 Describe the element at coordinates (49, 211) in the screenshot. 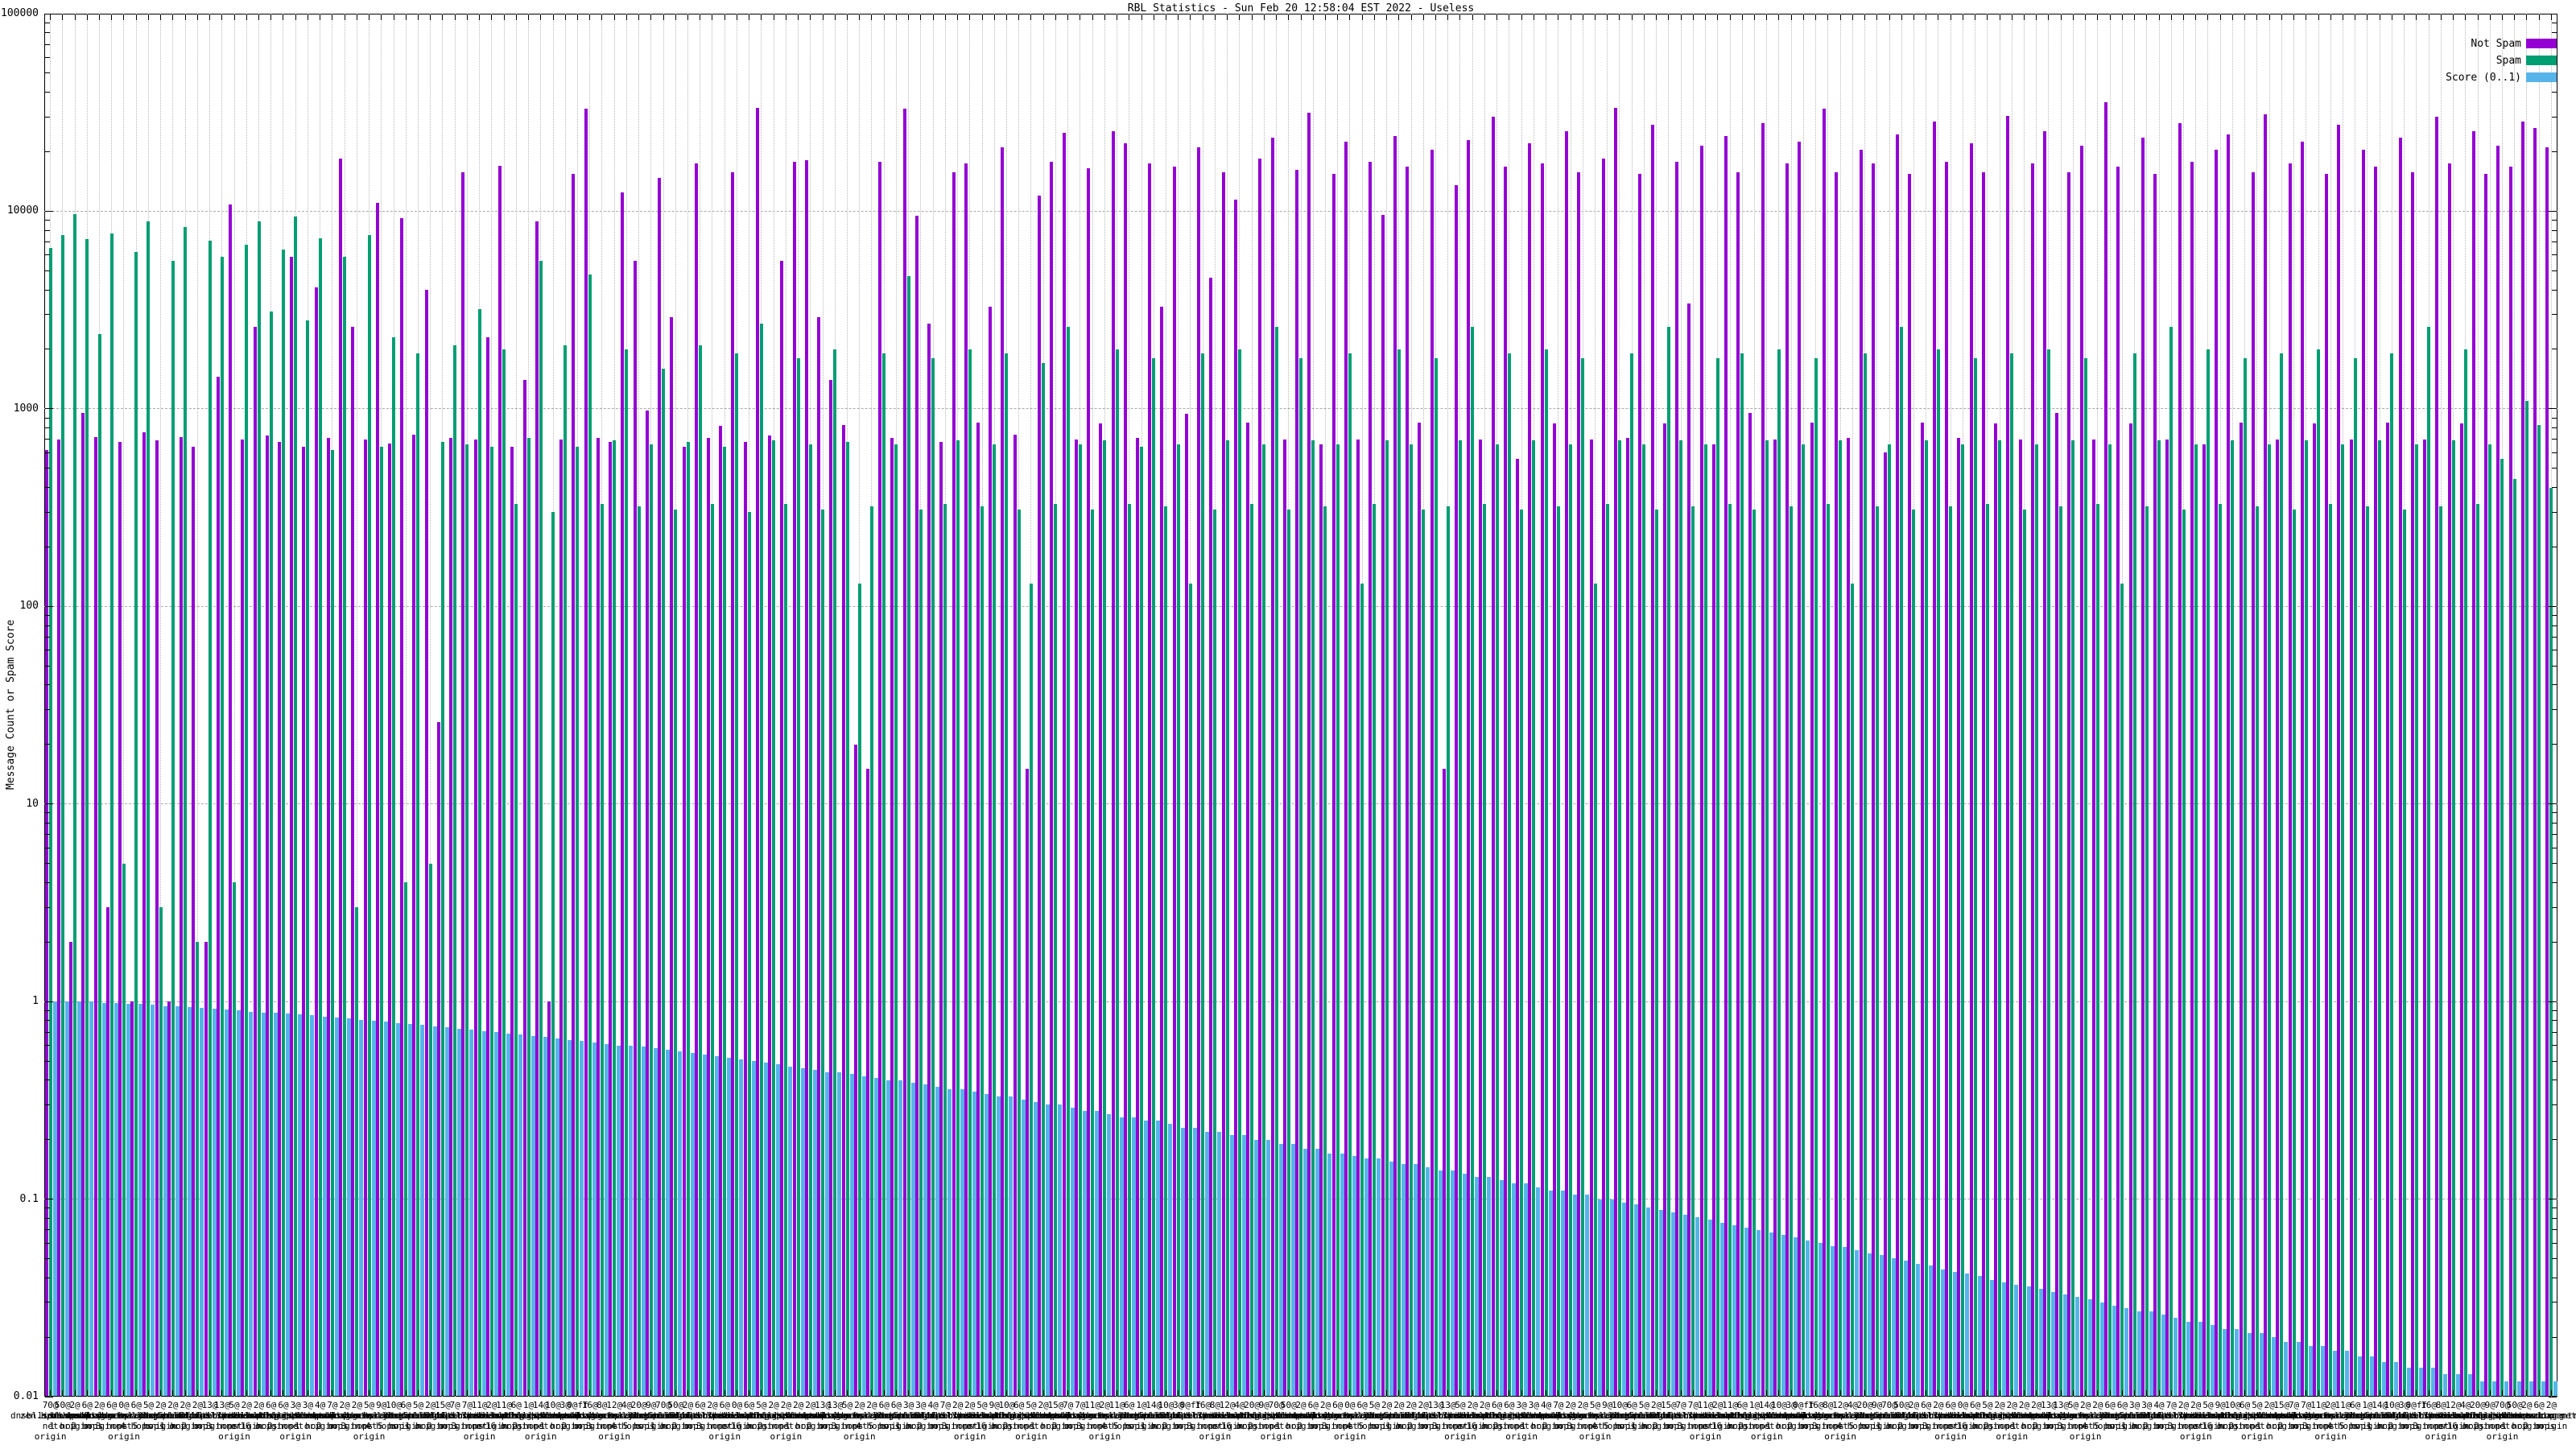

I see `y-tick-major-left` at that location.